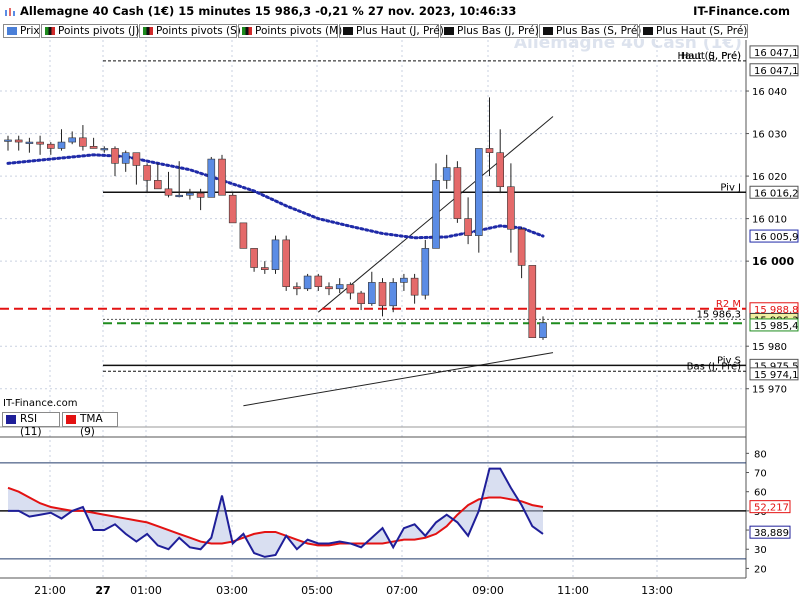 This screenshot has width=800, height=600. What do you see at coordinates (30, 31) in the screenshot?
I see `legend-label: Prix` at bounding box center [30, 31].